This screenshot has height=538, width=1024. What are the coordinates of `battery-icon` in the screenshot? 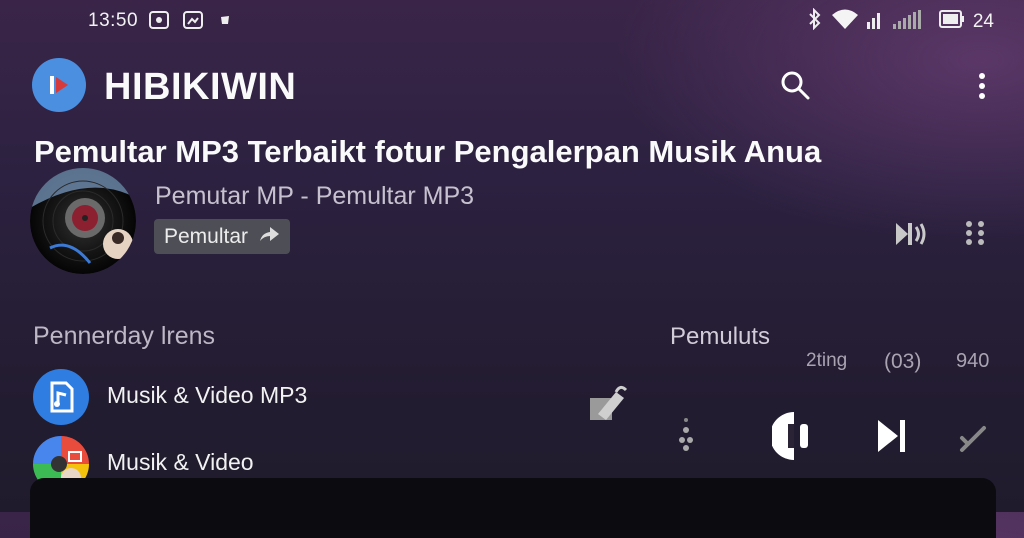 It's located at (951, 21).